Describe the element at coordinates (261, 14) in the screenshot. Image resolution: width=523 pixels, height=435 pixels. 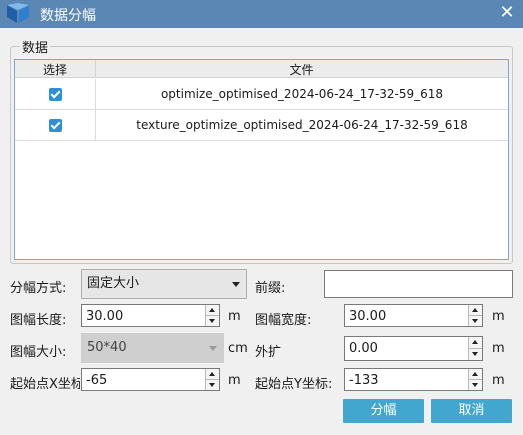
I see `title-bar: 数据分幅 ✕` at that location.